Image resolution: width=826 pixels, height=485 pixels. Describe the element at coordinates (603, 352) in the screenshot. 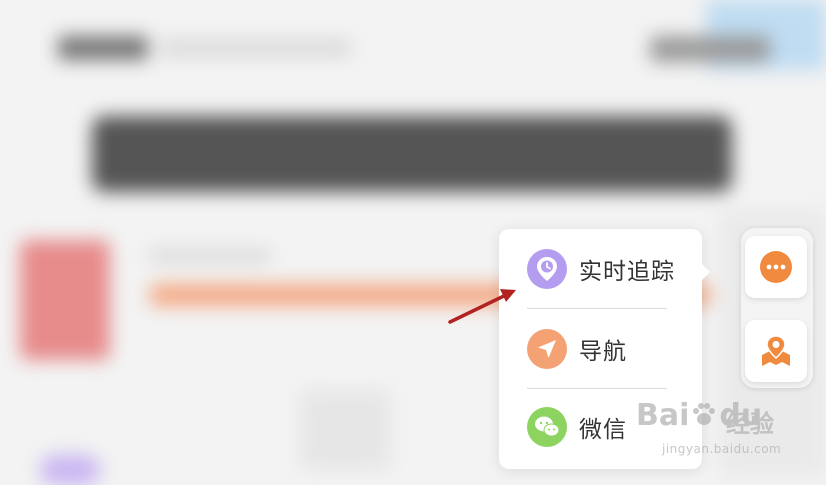

I see `menu-item-label: 导航` at that location.